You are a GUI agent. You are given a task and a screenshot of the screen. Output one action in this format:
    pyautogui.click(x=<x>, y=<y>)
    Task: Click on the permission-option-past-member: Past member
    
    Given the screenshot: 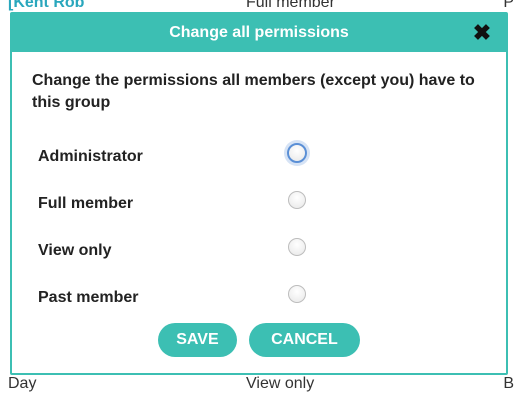 What is the action you would take?
    pyautogui.click(x=259, y=296)
    